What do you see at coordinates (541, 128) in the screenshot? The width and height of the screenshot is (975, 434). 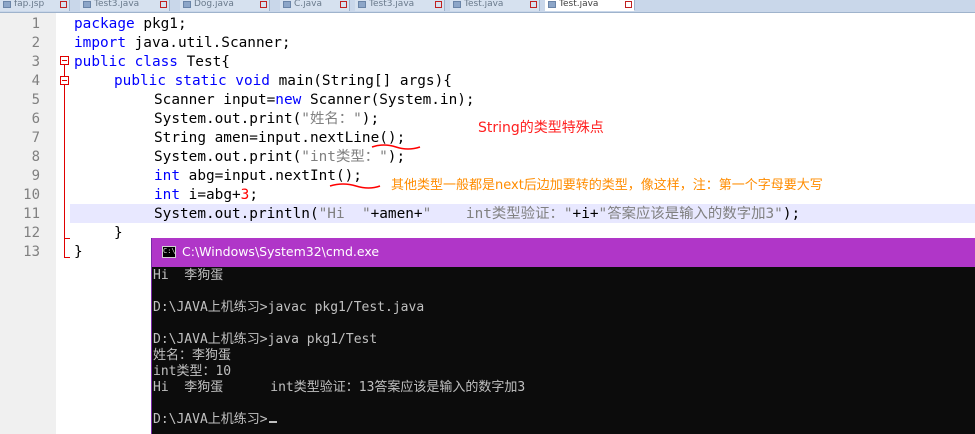 I see `string-note: String的类型特殊点` at bounding box center [541, 128].